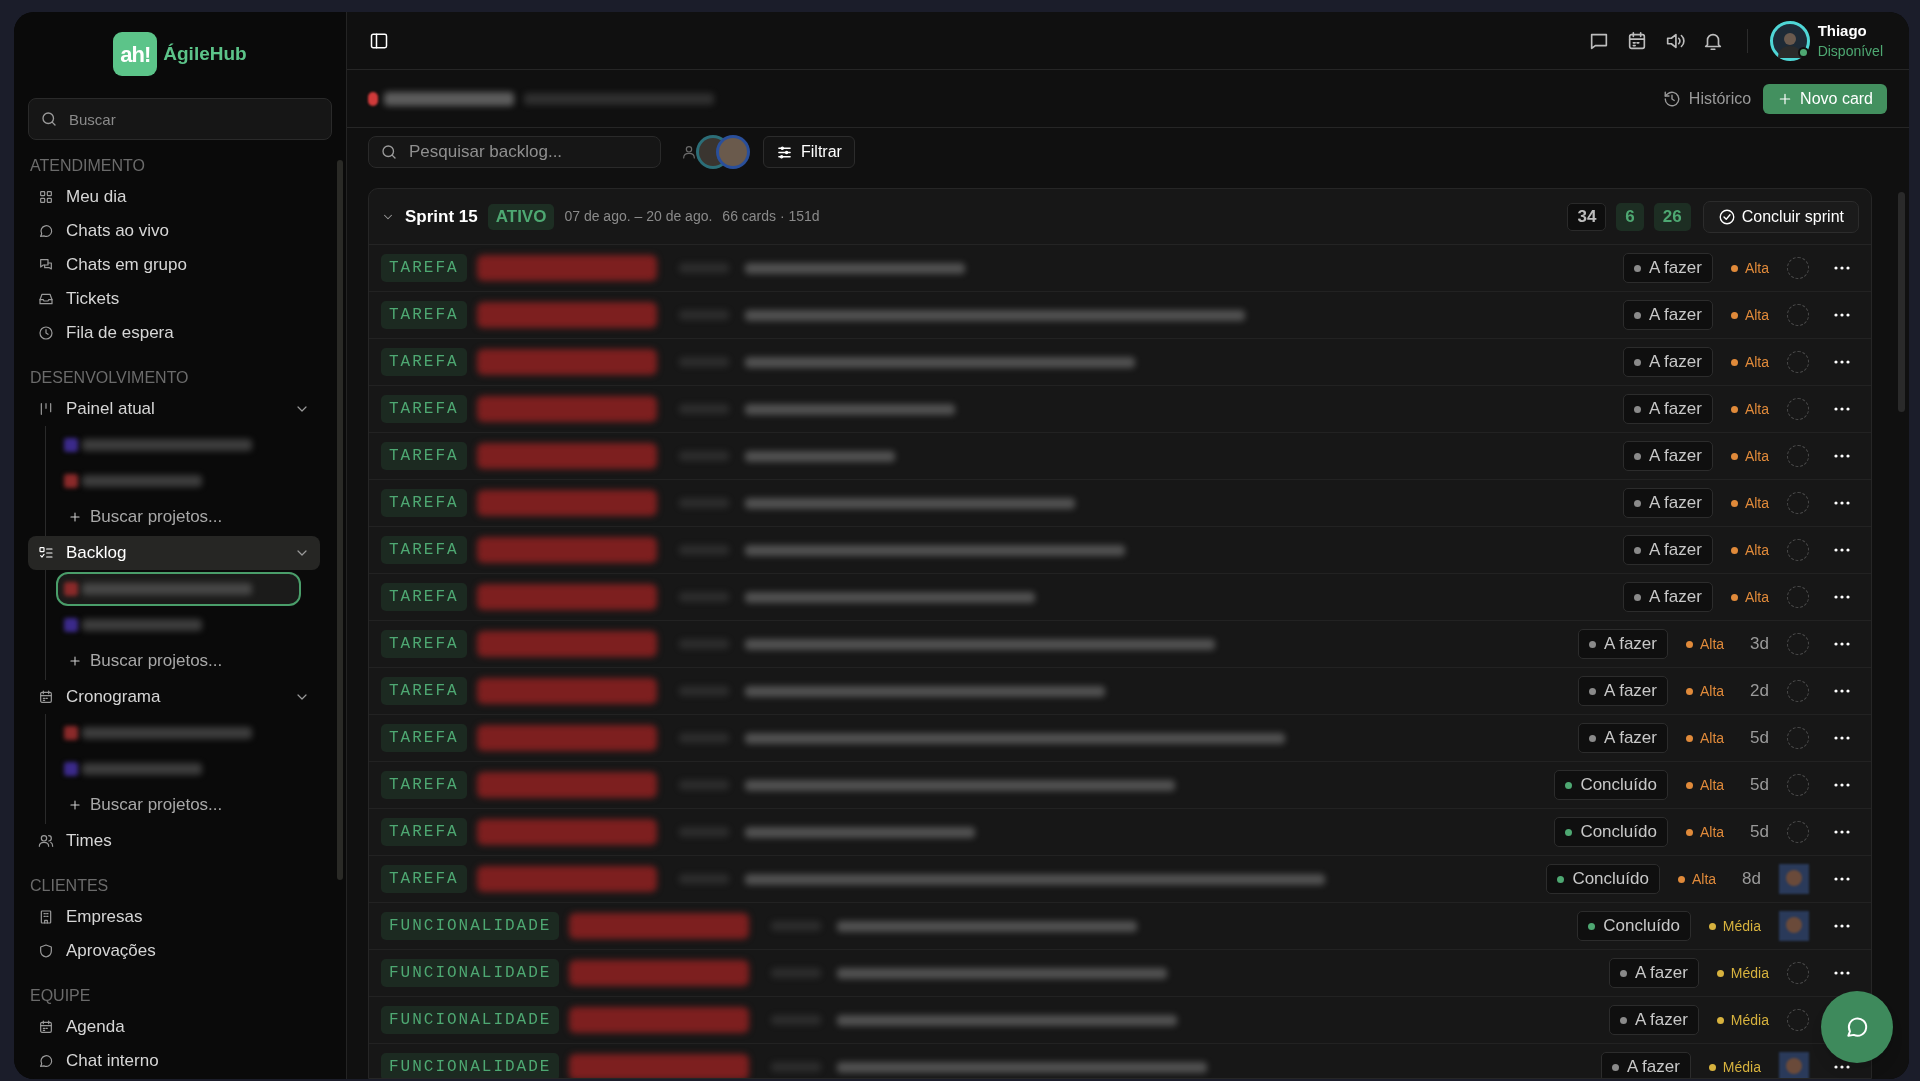 This screenshot has width=1920, height=1081. What do you see at coordinates (174, 553) in the screenshot?
I see `sidebar-item: Backlog` at bounding box center [174, 553].